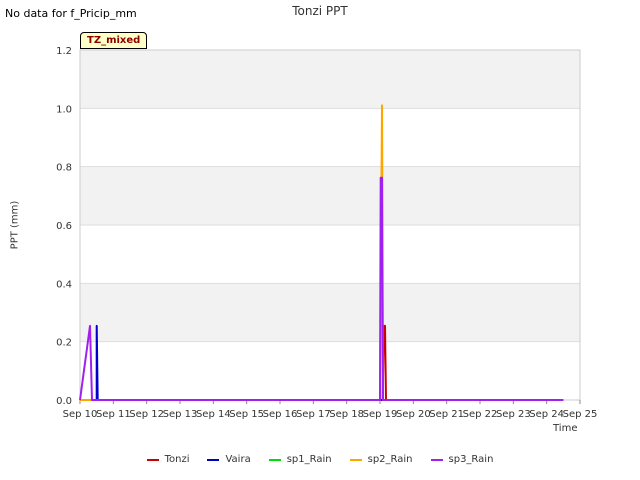 This screenshot has width=640, height=480. Describe the element at coordinates (64, 343) in the screenshot. I see `y-tick-label: 0.2` at that location.